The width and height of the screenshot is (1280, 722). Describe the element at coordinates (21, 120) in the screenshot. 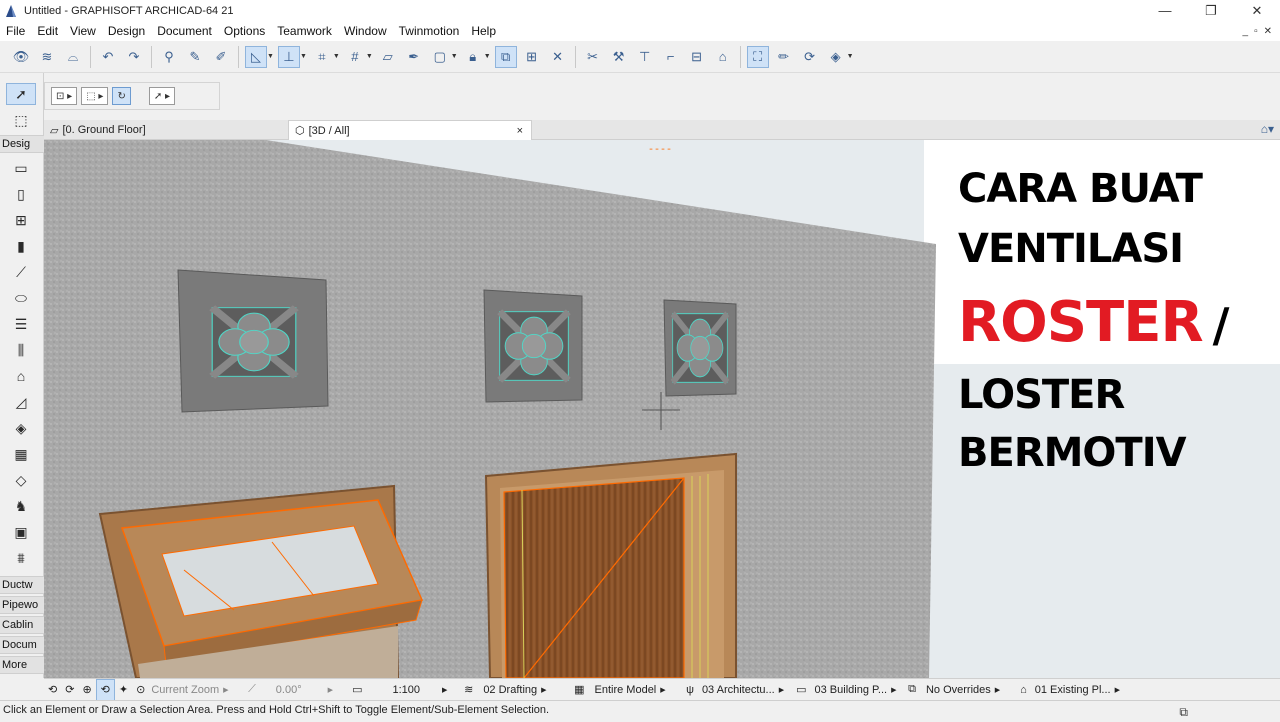

I see `marquee-tool-icon: ⬚` at that location.